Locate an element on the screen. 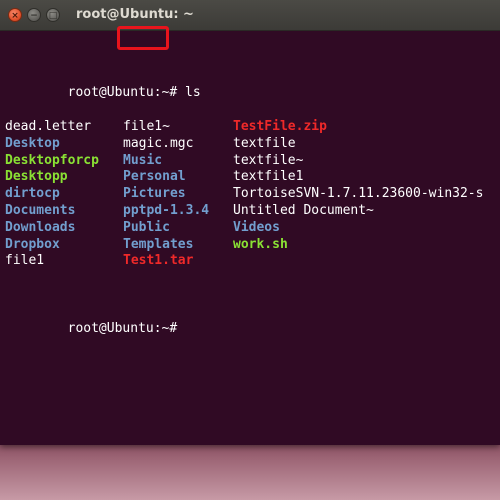  maximize-icon: □ is located at coordinates (53, 15).